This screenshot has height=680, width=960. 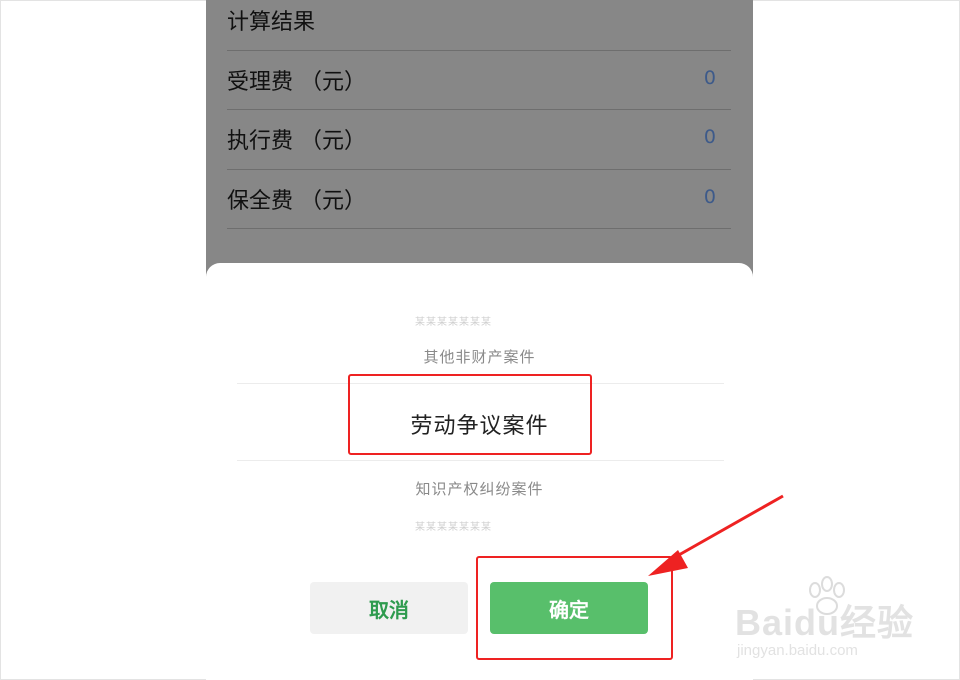 I want to click on watermark-url: jingyan.baidu.com, so click(x=797, y=650).